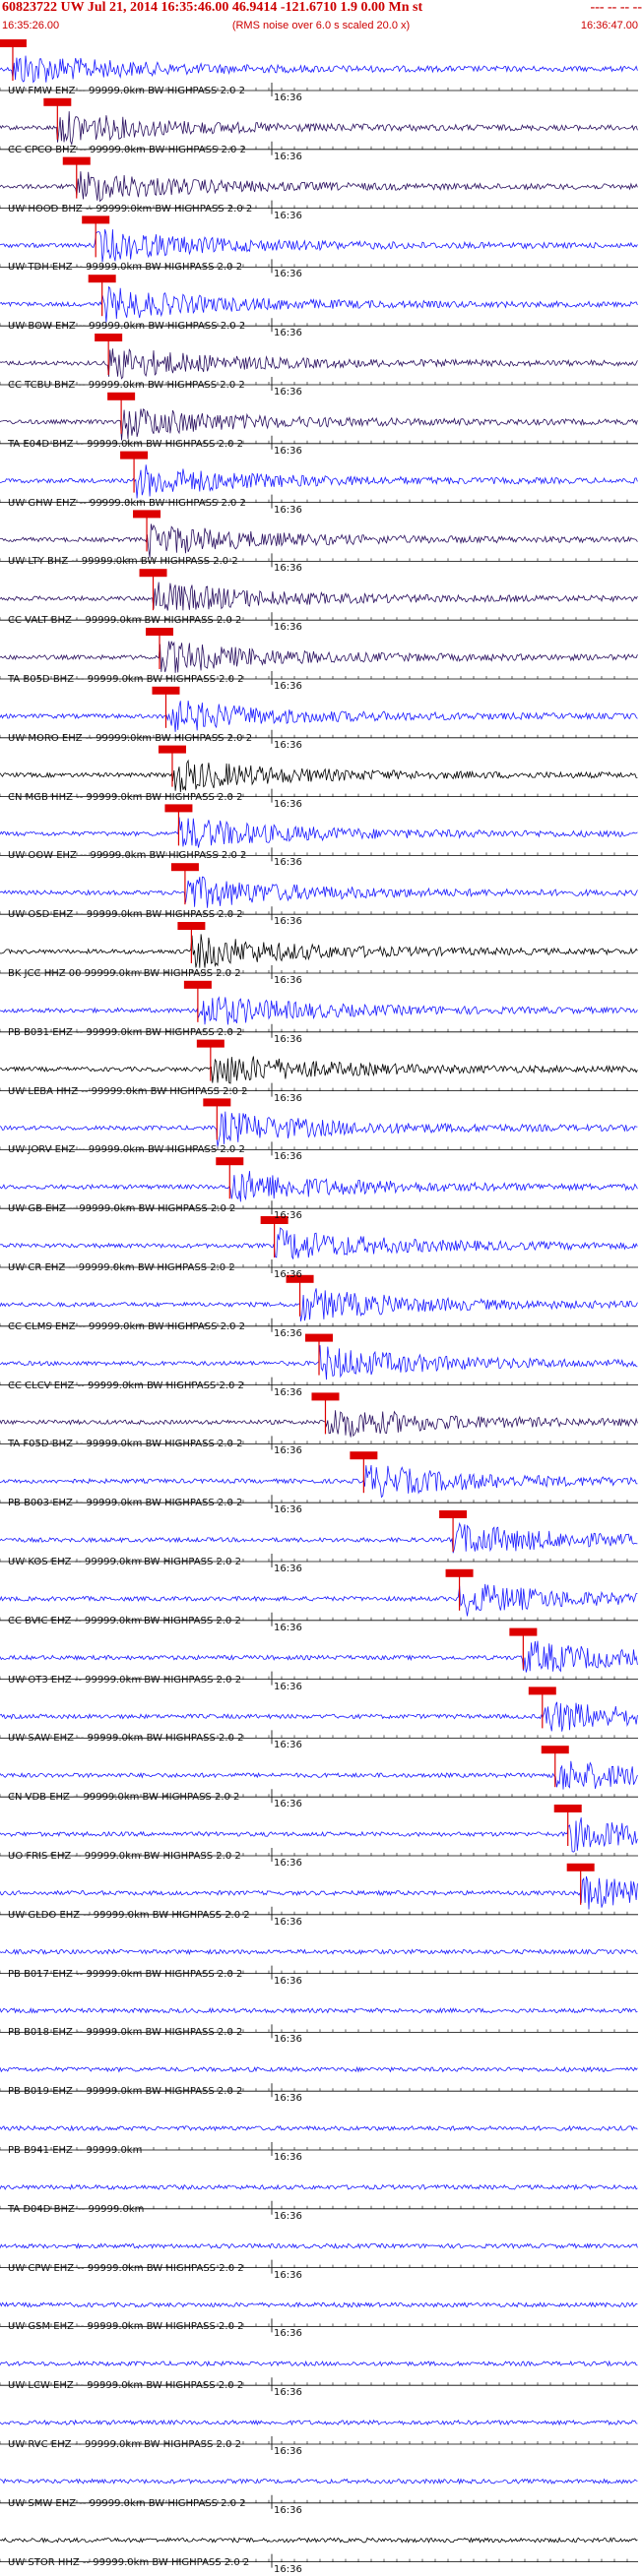 The image size is (642, 2576). I want to click on trace-label: UW CR EHZ -- 99999.0km BW HIGHPASS 2.0 2, so click(121, 1267).